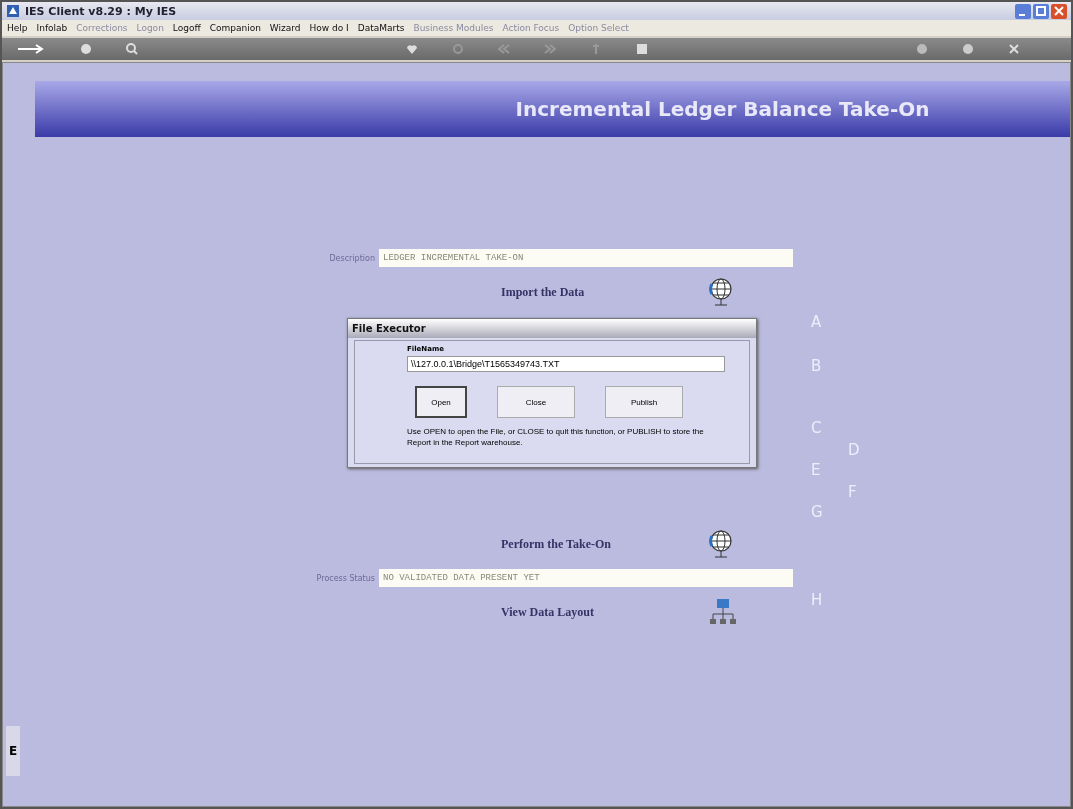 Image resolution: width=1073 pixels, height=809 pixels. I want to click on menu-item: Companion, so click(235, 28).